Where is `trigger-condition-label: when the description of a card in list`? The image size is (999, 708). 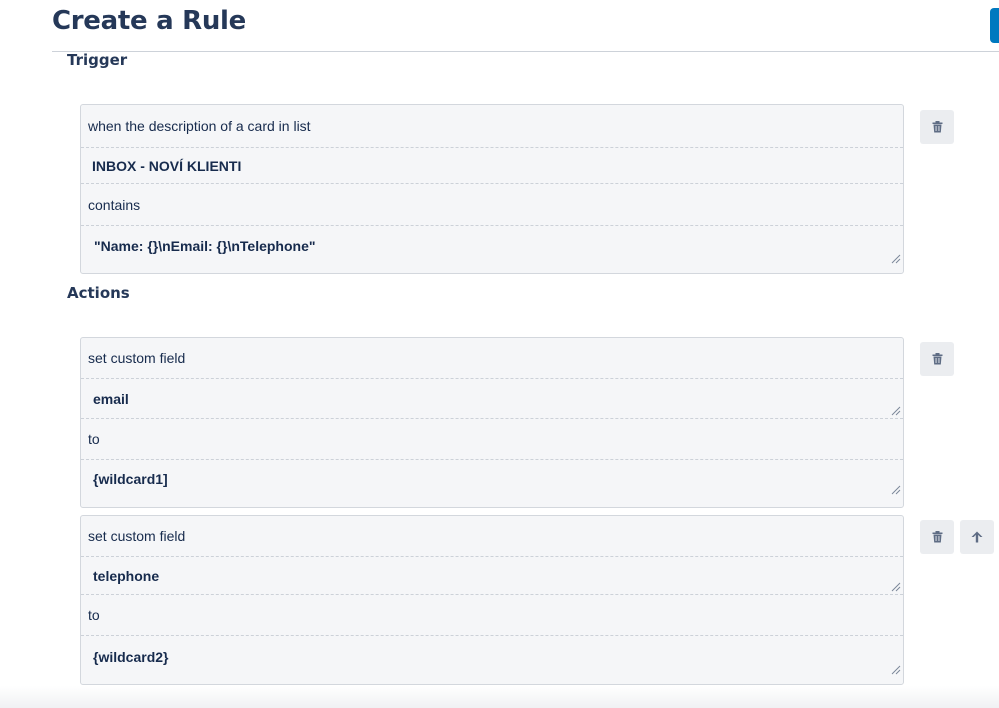 trigger-condition-label: when the description of a card in list is located at coordinates (199, 126).